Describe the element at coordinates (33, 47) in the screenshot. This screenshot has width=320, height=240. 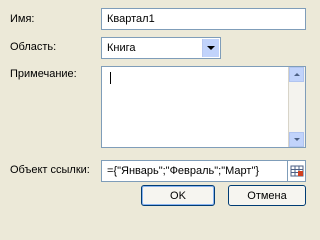
I see `scope-label: Область:` at that location.